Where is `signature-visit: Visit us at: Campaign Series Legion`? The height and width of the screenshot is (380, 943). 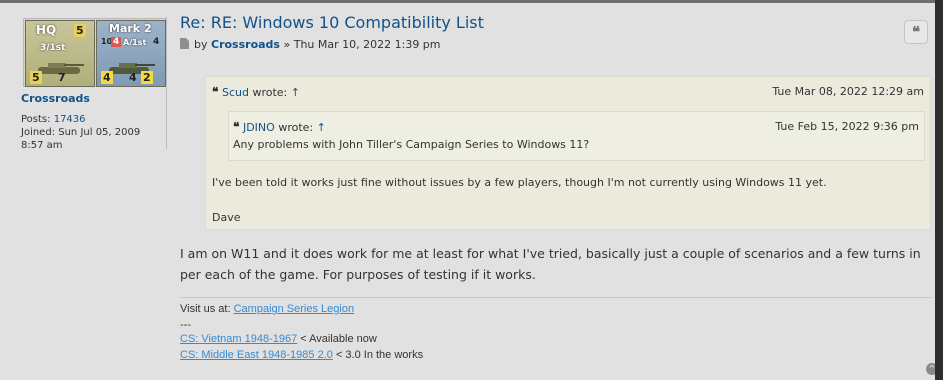 signature-visit: Visit us at: Campaign Series Legion is located at coordinates (267, 309).